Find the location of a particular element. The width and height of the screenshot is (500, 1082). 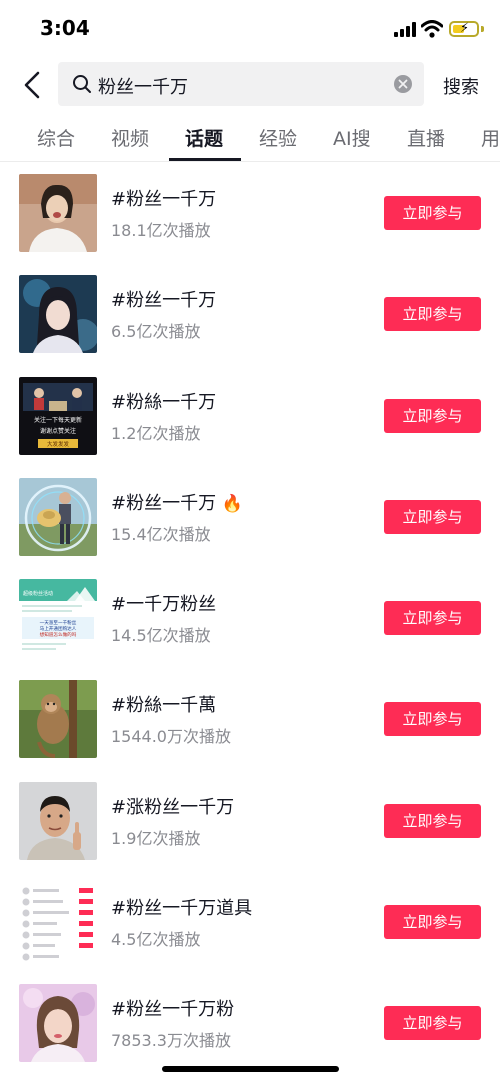

search-button: 搜索 is located at coordinates (461, 86).